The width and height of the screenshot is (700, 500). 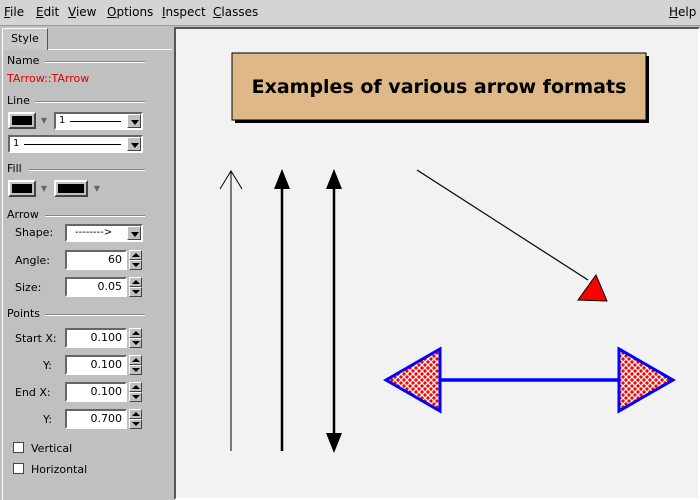 I want to click on start-x-spinner, so click(x=135, y=338).